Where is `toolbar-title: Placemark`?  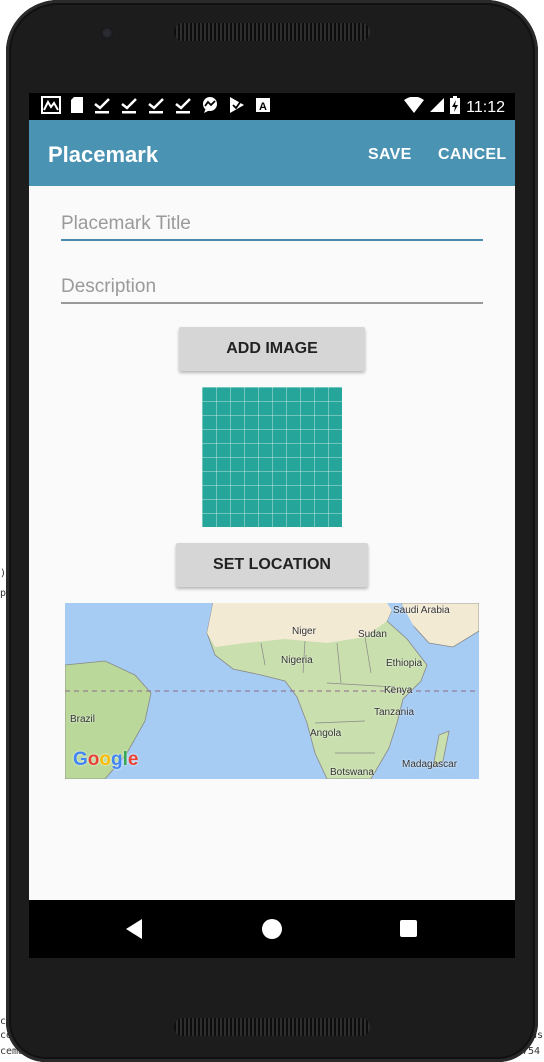 toolbar-title: Placemark is located at coordinates (103, 154).